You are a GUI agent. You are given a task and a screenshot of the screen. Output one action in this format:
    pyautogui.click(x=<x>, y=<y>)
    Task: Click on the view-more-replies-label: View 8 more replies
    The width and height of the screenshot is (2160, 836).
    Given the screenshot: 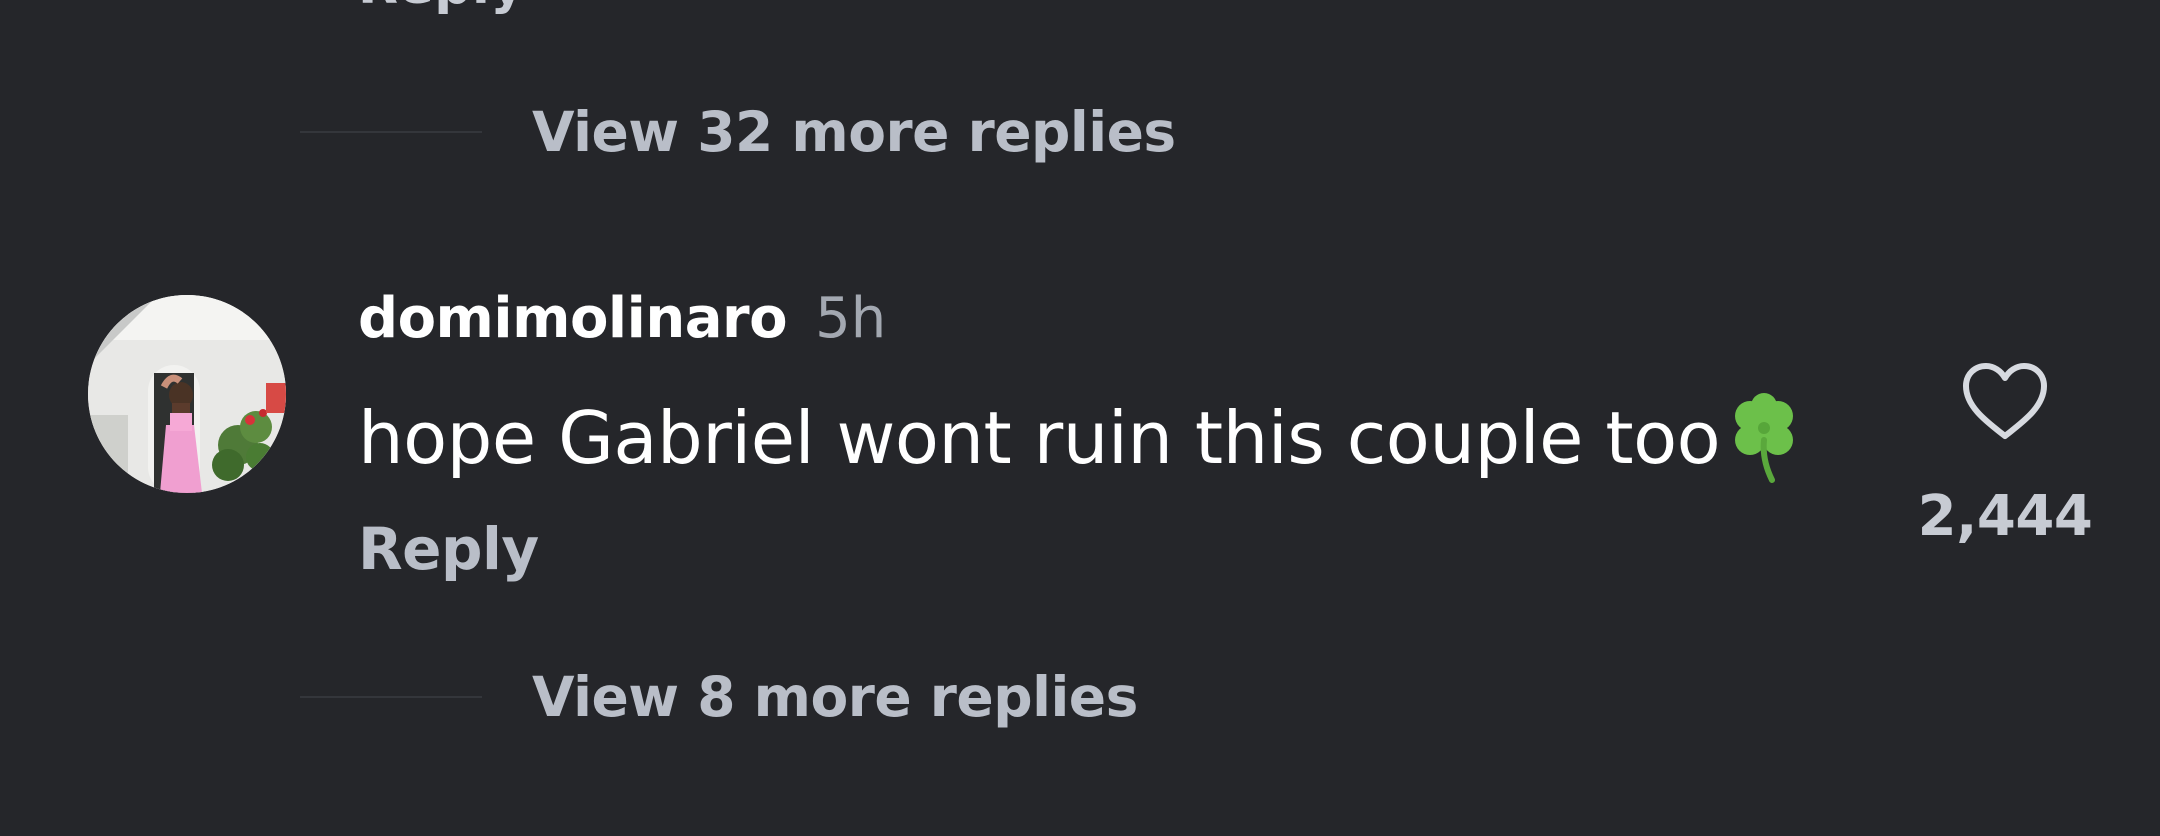 What is the action you would take?
    pyautogui.click(x=835, y=697)
    